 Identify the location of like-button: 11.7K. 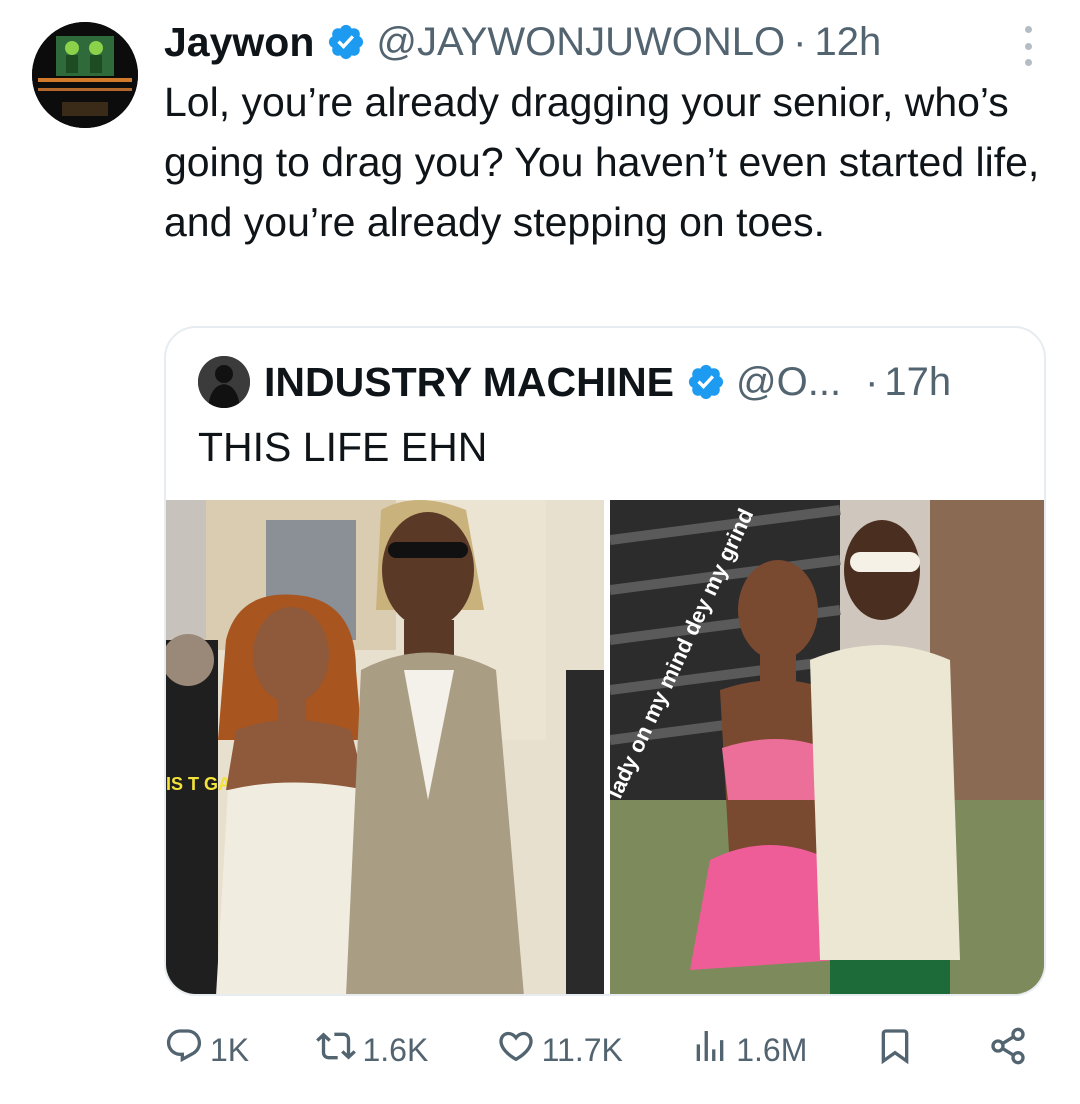
(559, 1050).